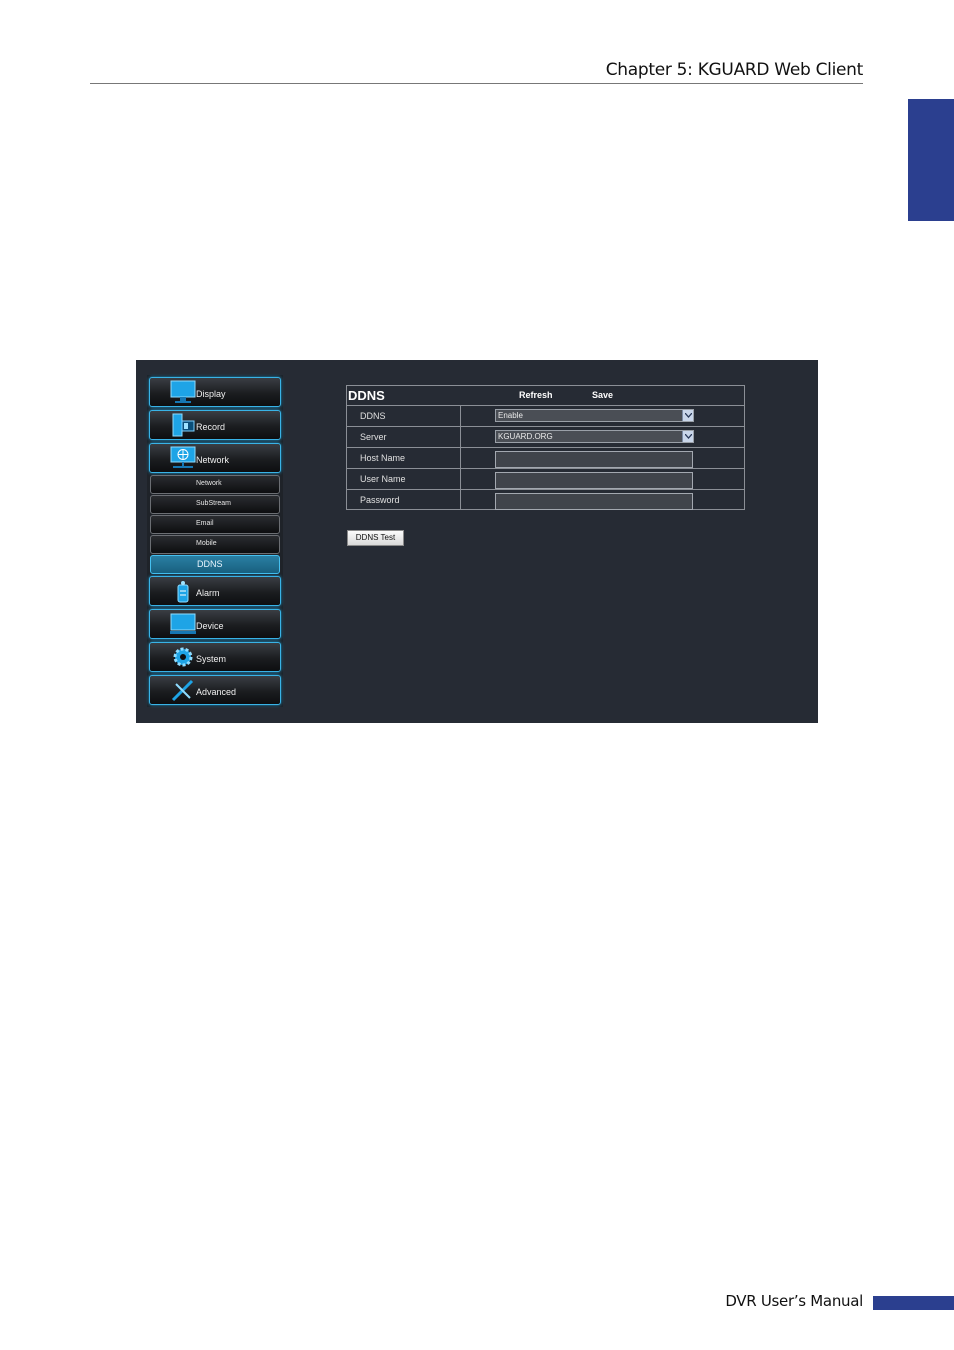  I want to click on gear-icon, so click(183, 657).